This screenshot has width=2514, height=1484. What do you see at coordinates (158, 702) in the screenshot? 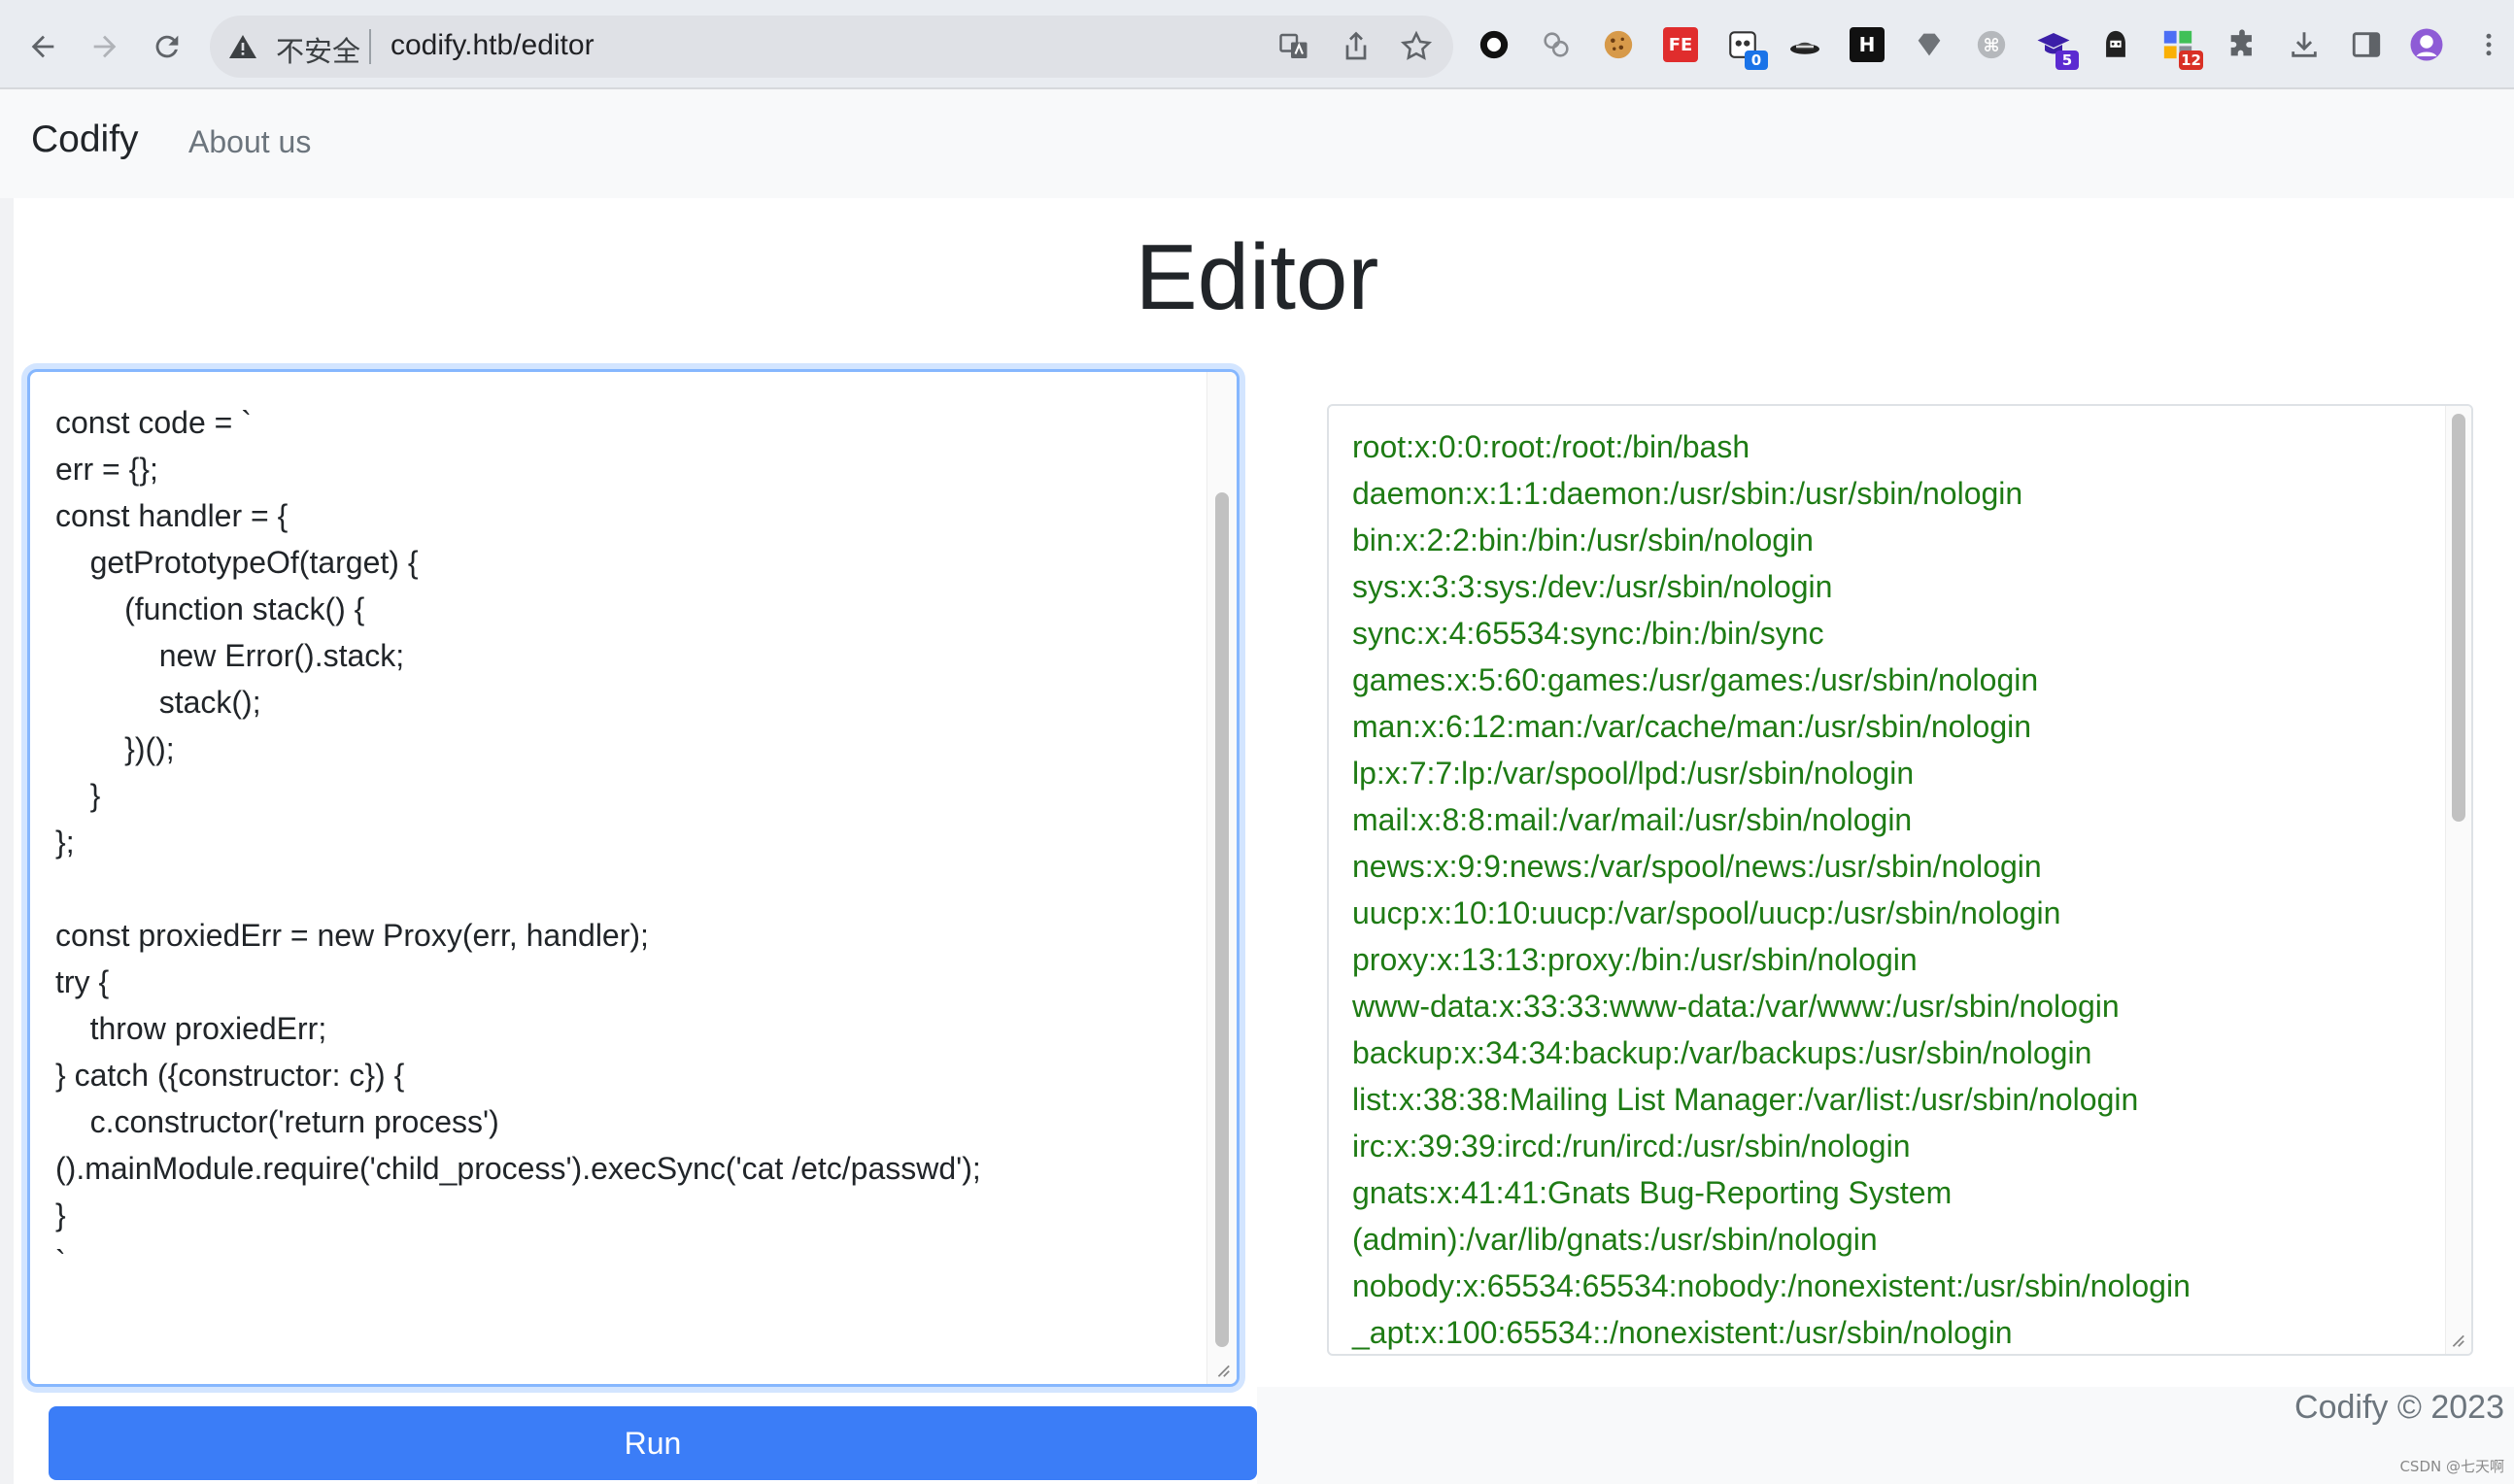
I see `code-line: stack();` at bounding box center [158, 702].